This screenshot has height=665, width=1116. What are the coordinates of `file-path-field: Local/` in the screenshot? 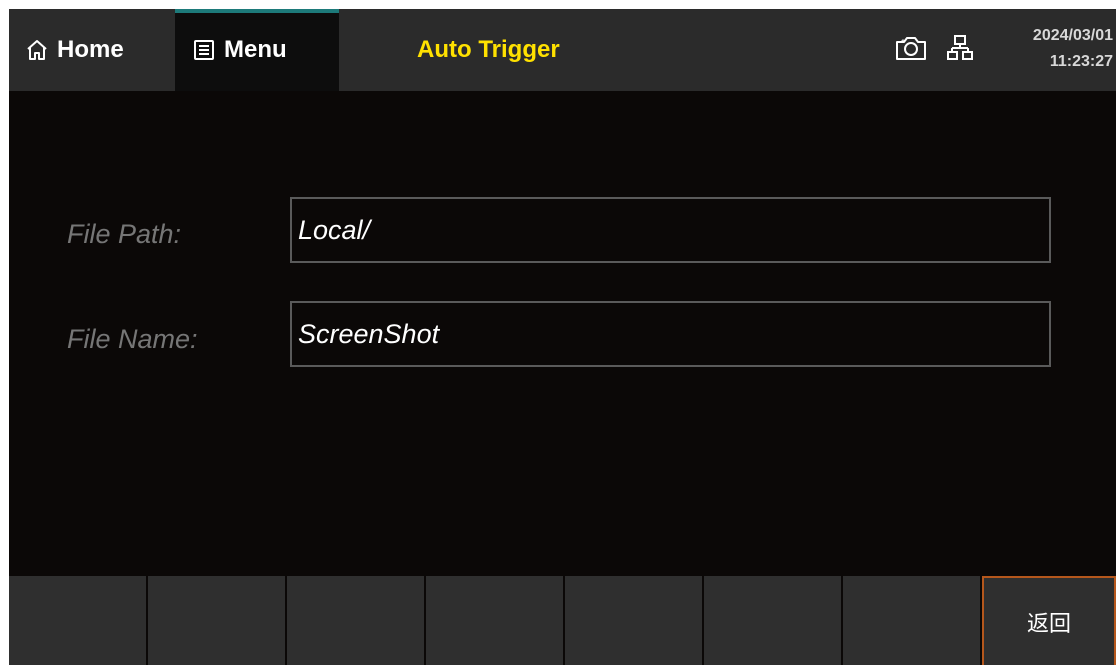 It's located at (670, 230).